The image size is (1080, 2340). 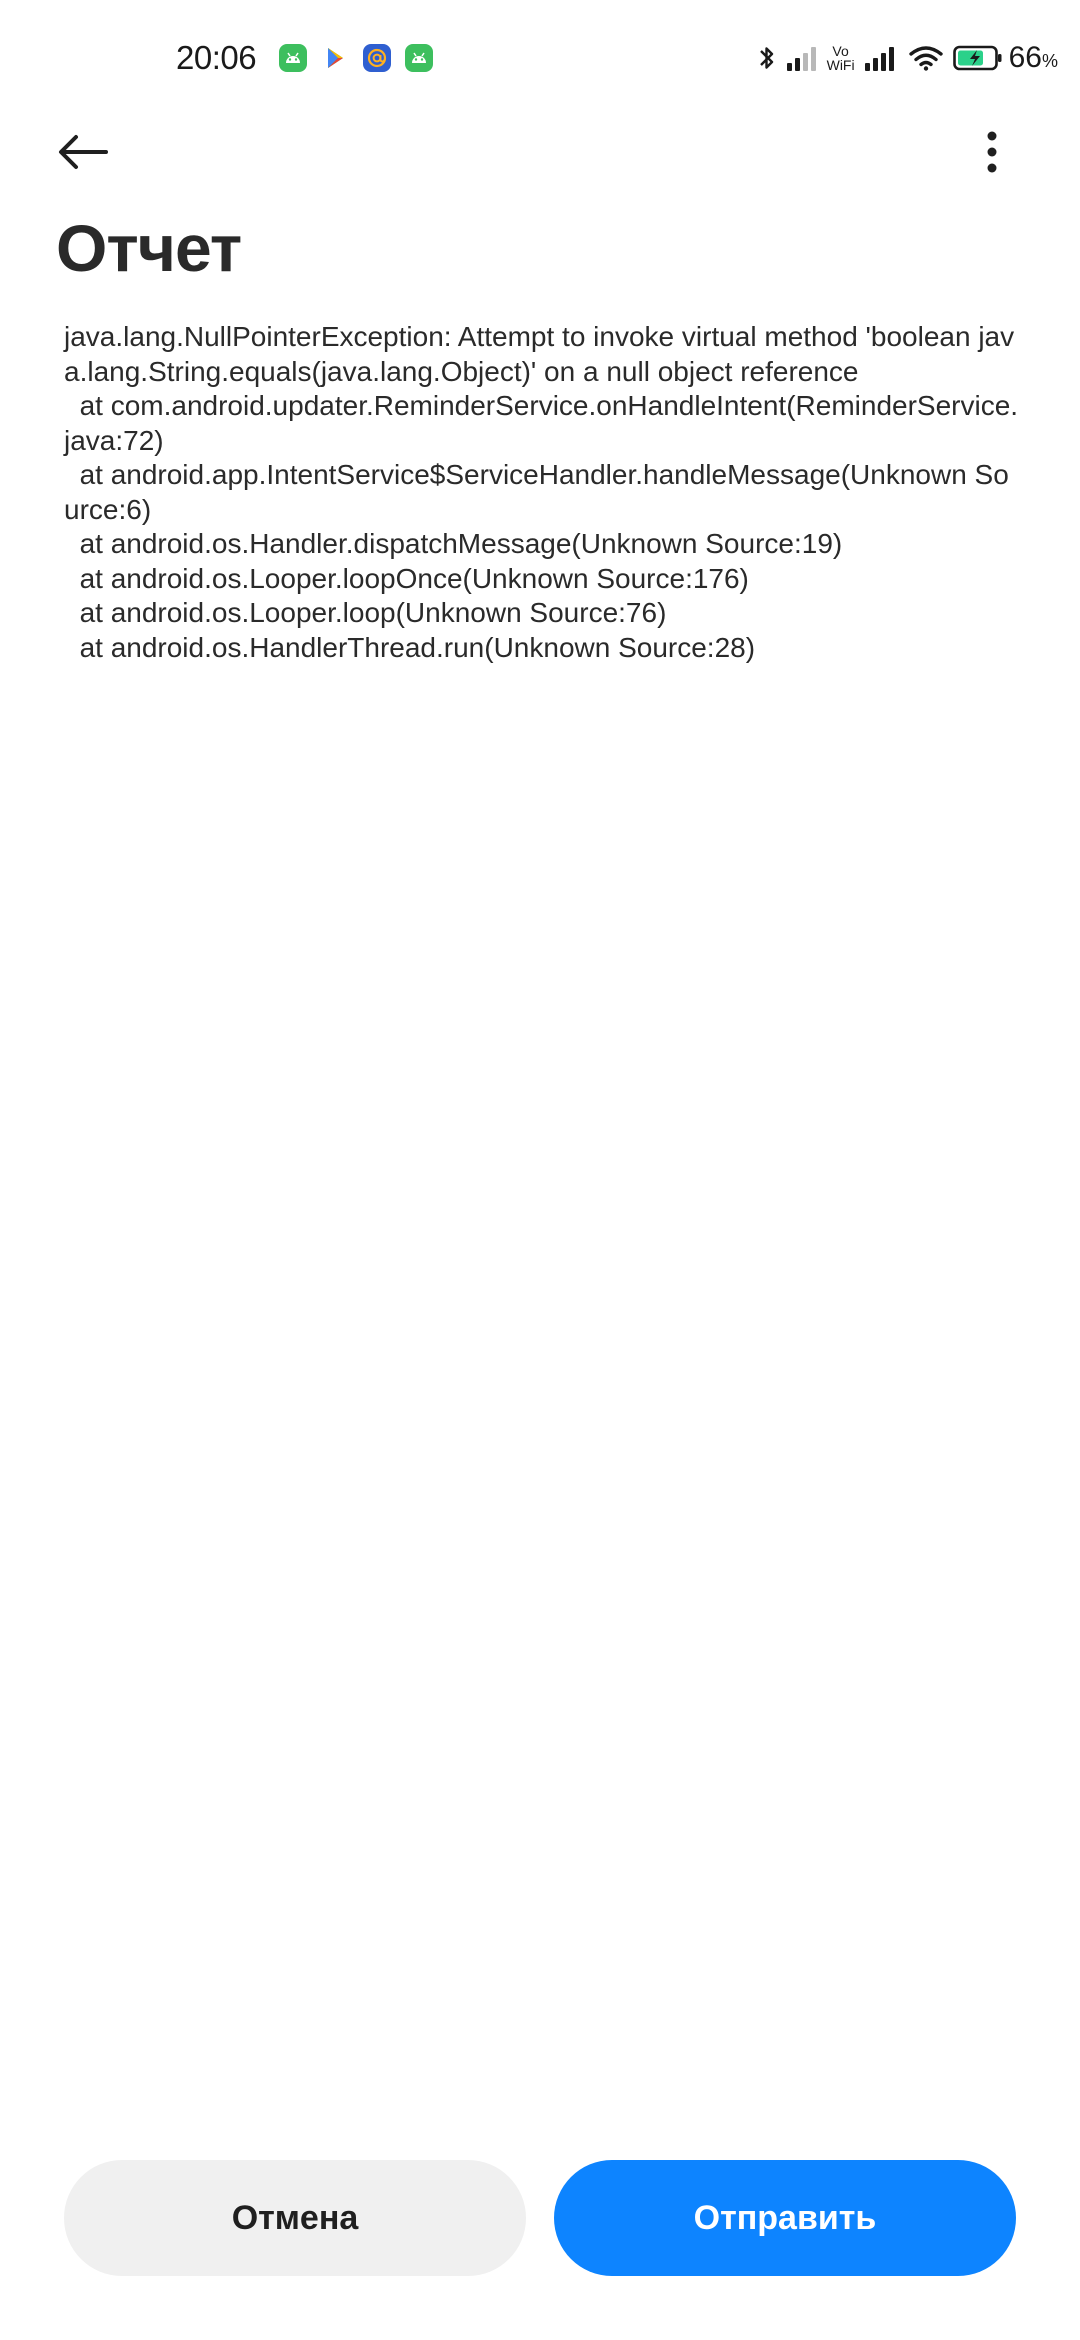 I want to click on vowifi-indicator: Vo WiFi, so click(x=841, y=58).